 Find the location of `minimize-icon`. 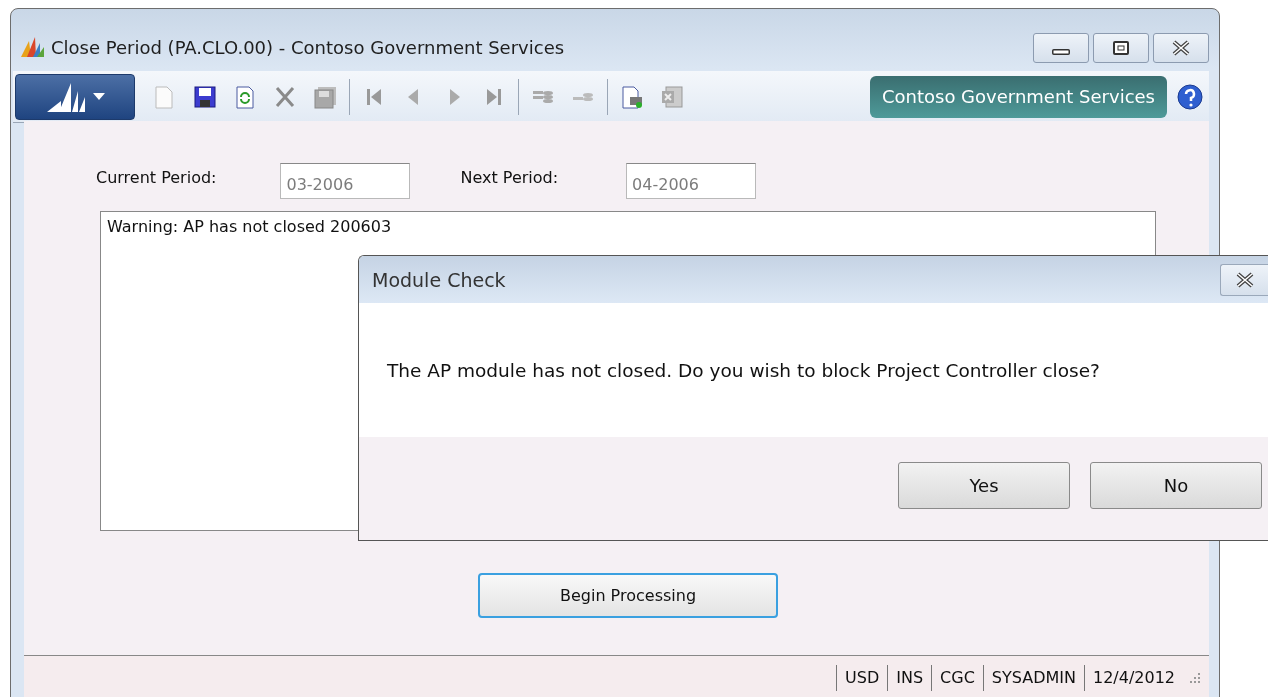

minimize-icon is located at coordinates (1061, 52).